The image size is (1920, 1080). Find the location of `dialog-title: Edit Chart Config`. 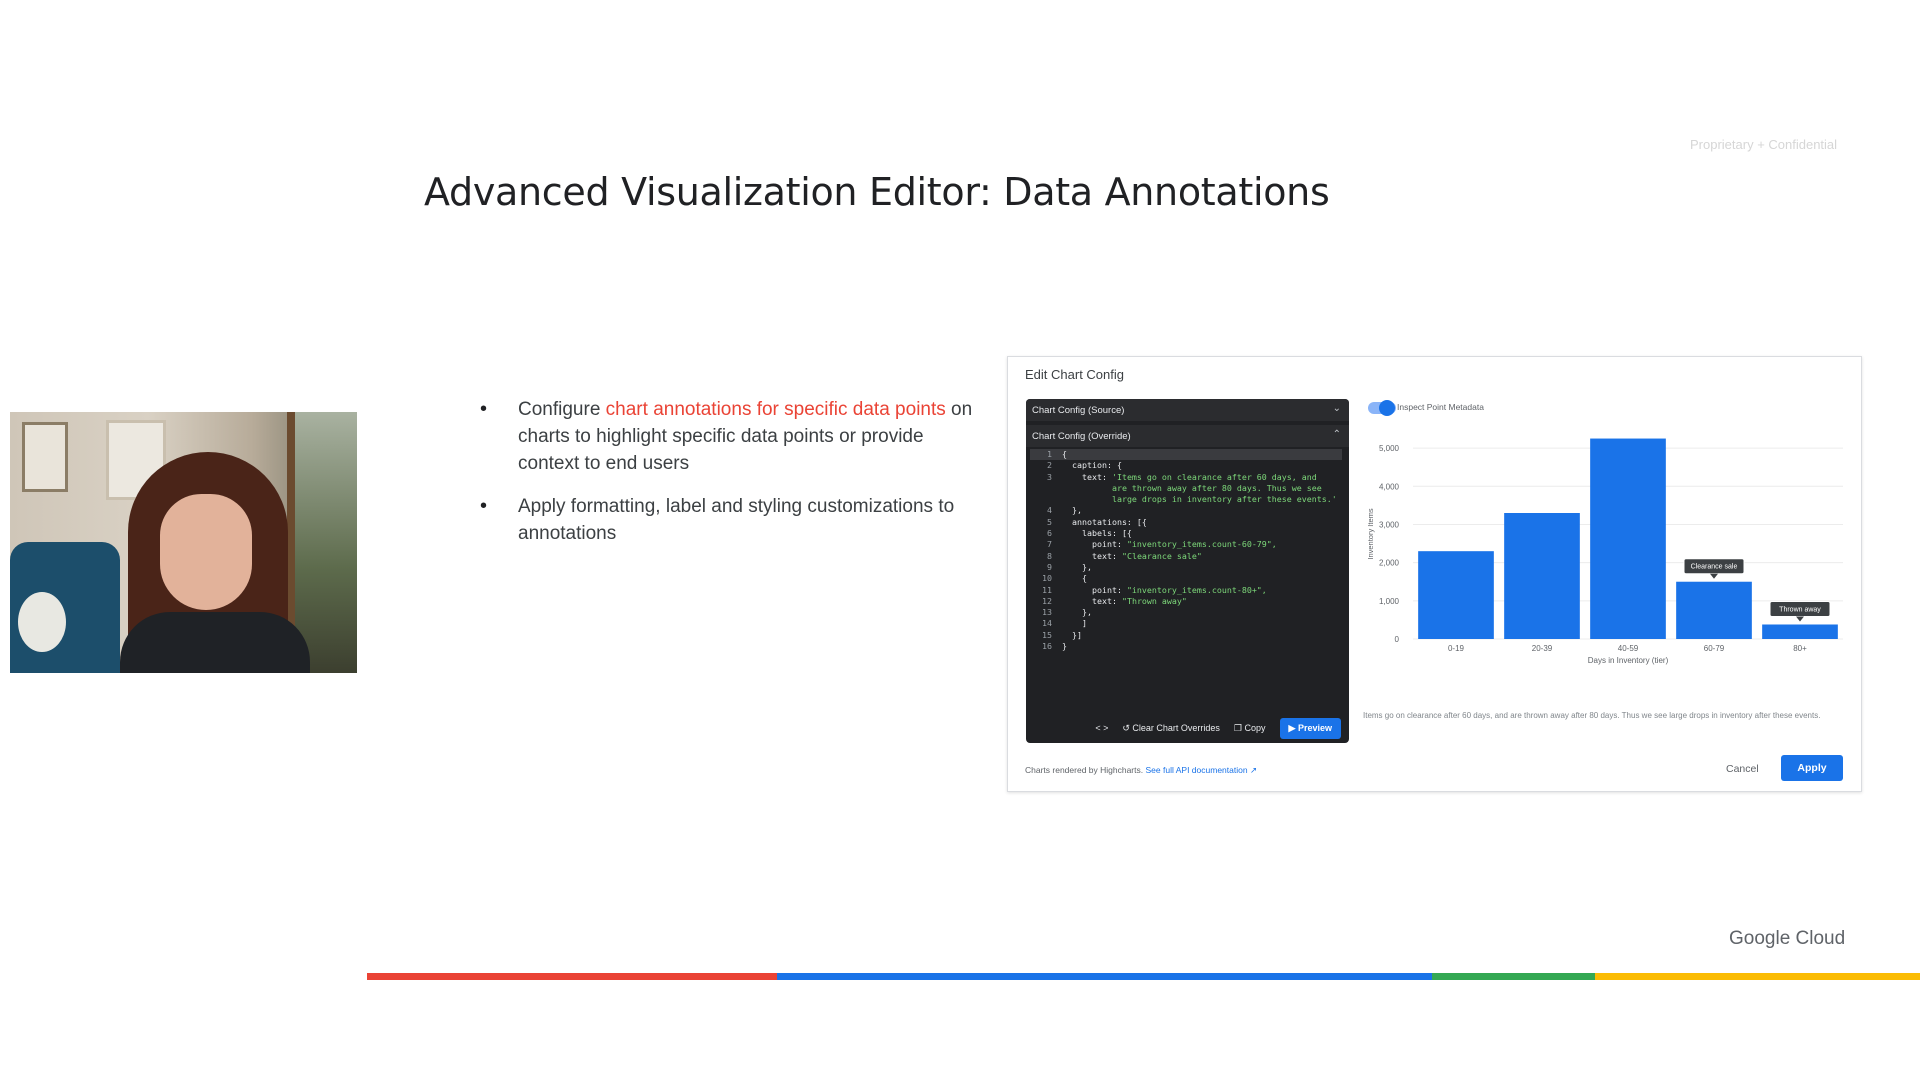

dialog-title: Edit Chart Config is located at coordinates (1074, 374).